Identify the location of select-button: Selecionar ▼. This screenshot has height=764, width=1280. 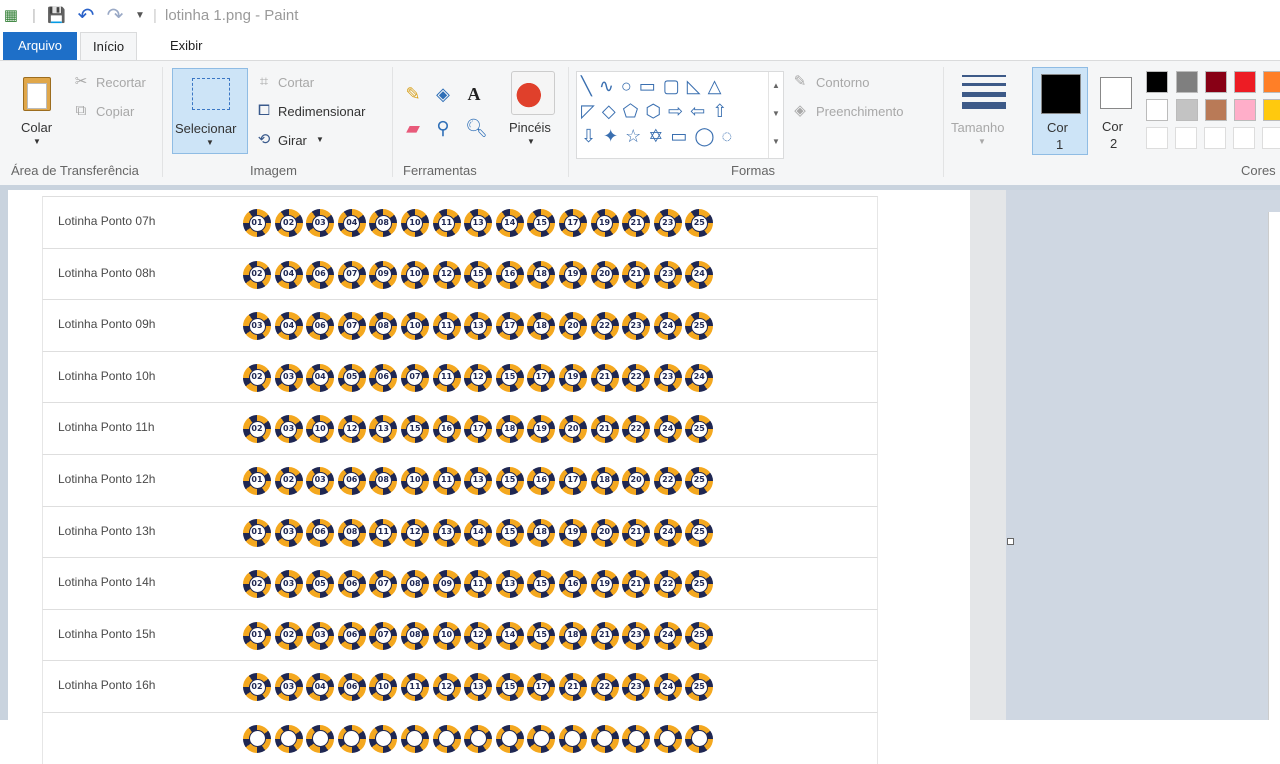
(210, 111).